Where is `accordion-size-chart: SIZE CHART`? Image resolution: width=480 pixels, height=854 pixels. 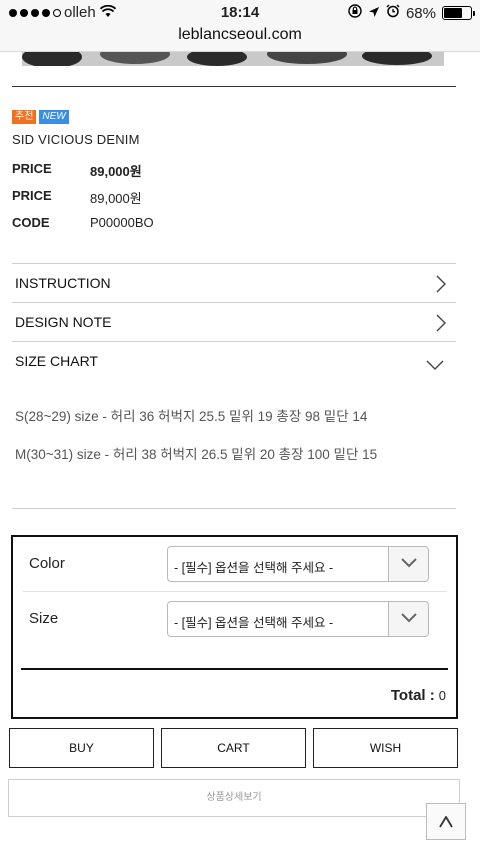 accordion-size-chart: SIZE CHART is located at coordinates (234, 360).